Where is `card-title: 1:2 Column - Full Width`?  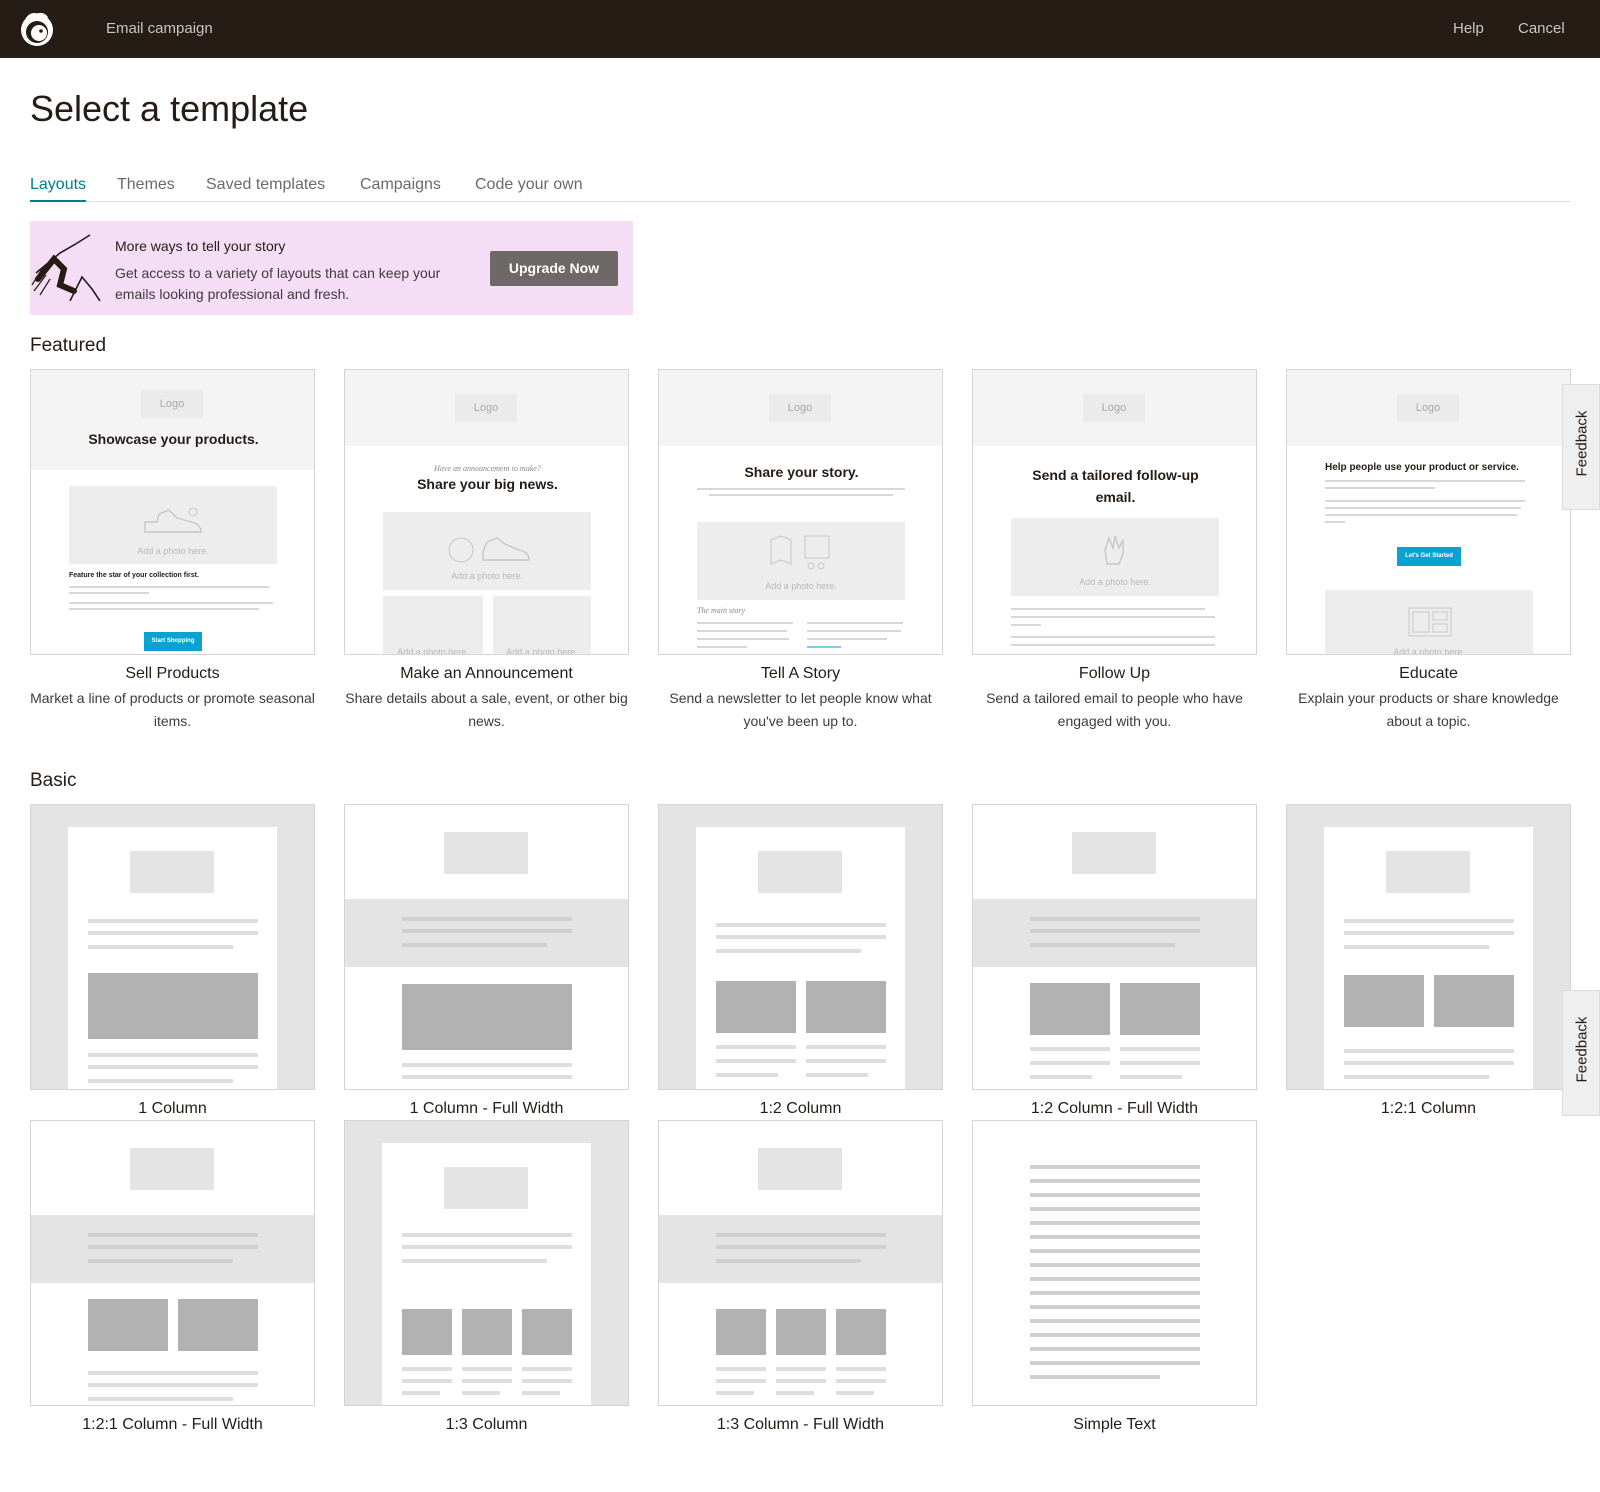
card-title: 1:2 Column - Full Width is located at coordinates (1114, 1108).